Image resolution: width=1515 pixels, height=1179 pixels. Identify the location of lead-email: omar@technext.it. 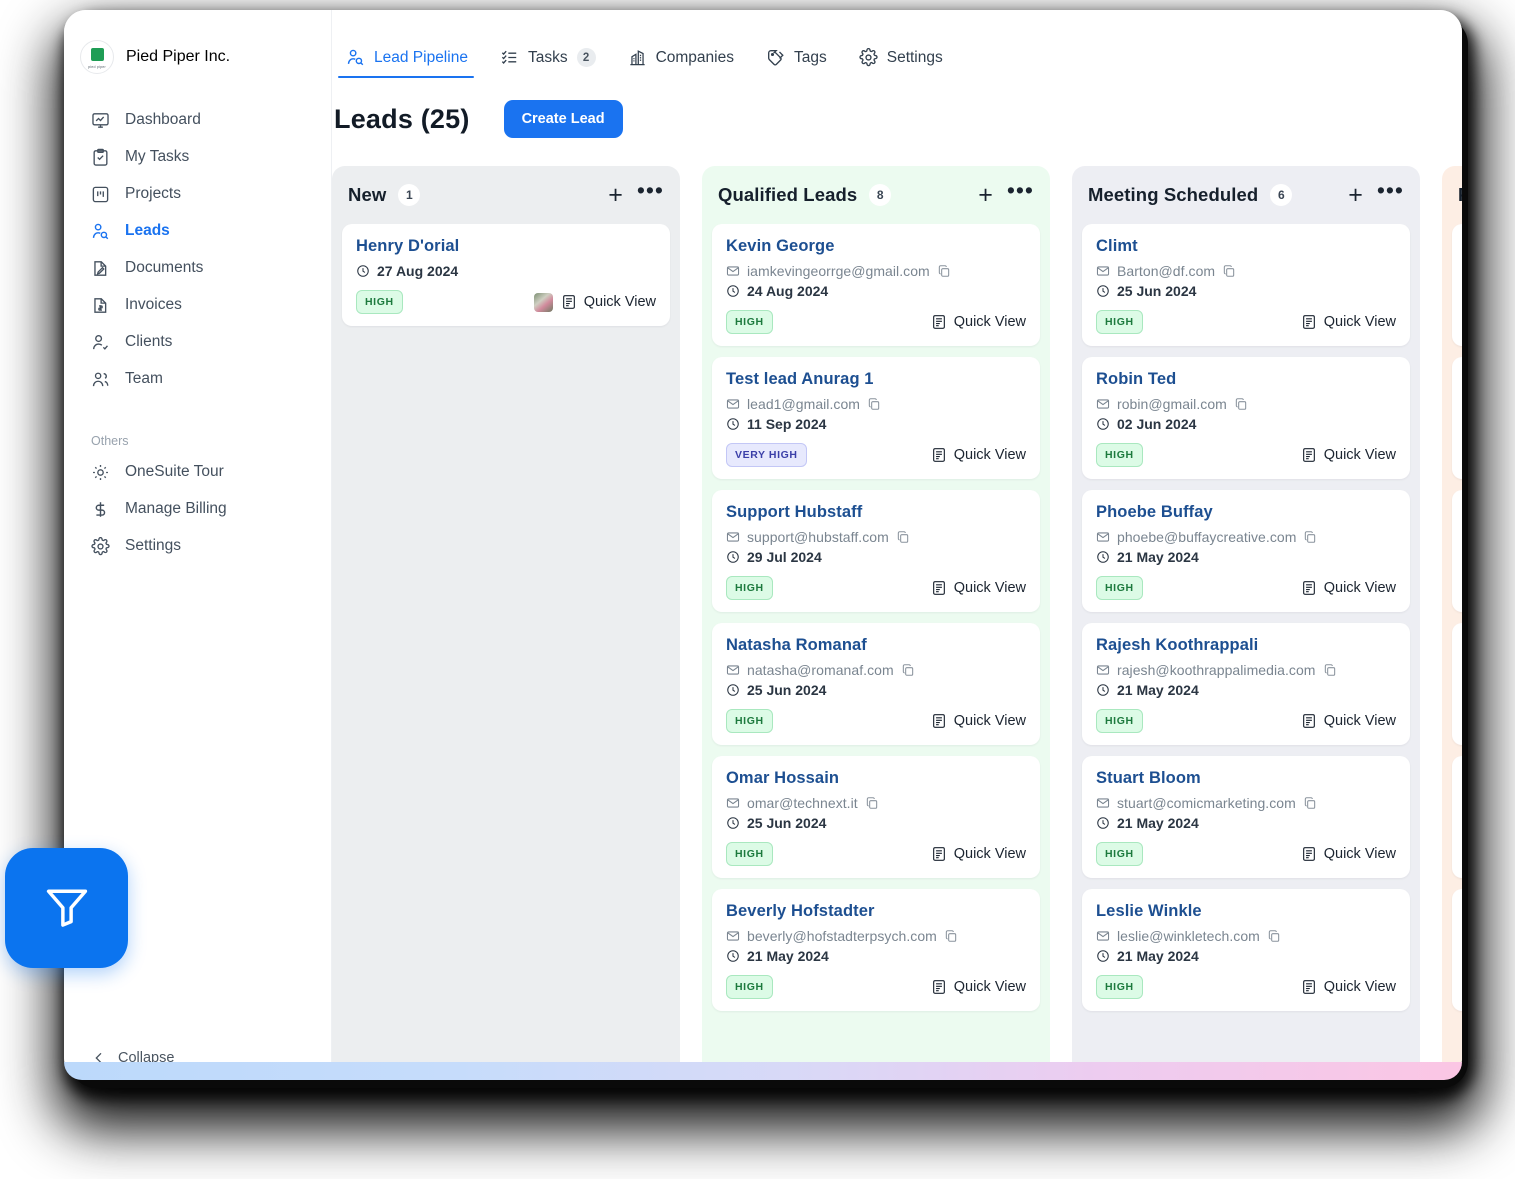
(802, 803).